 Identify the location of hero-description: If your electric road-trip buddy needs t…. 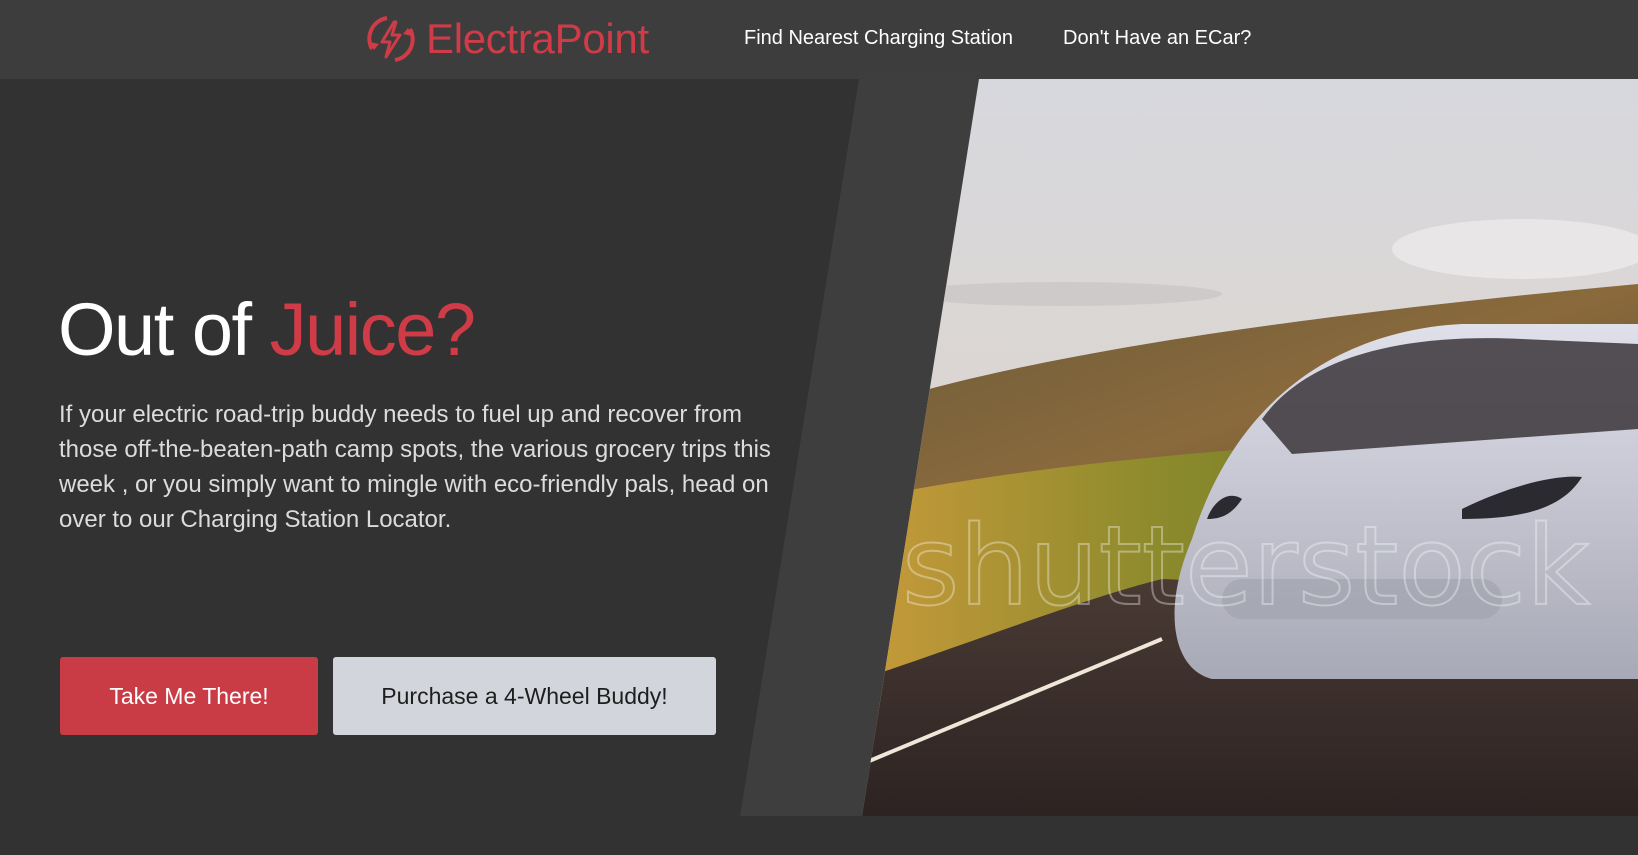
(415, 467).